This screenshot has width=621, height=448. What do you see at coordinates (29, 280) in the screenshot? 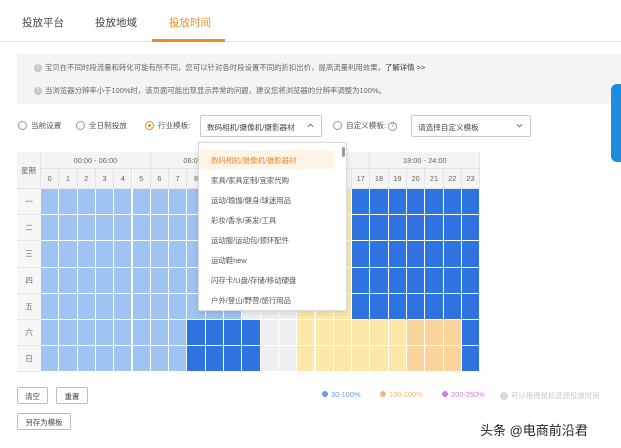
I see `weekday-label: 四` at bounding box center [29, 280].